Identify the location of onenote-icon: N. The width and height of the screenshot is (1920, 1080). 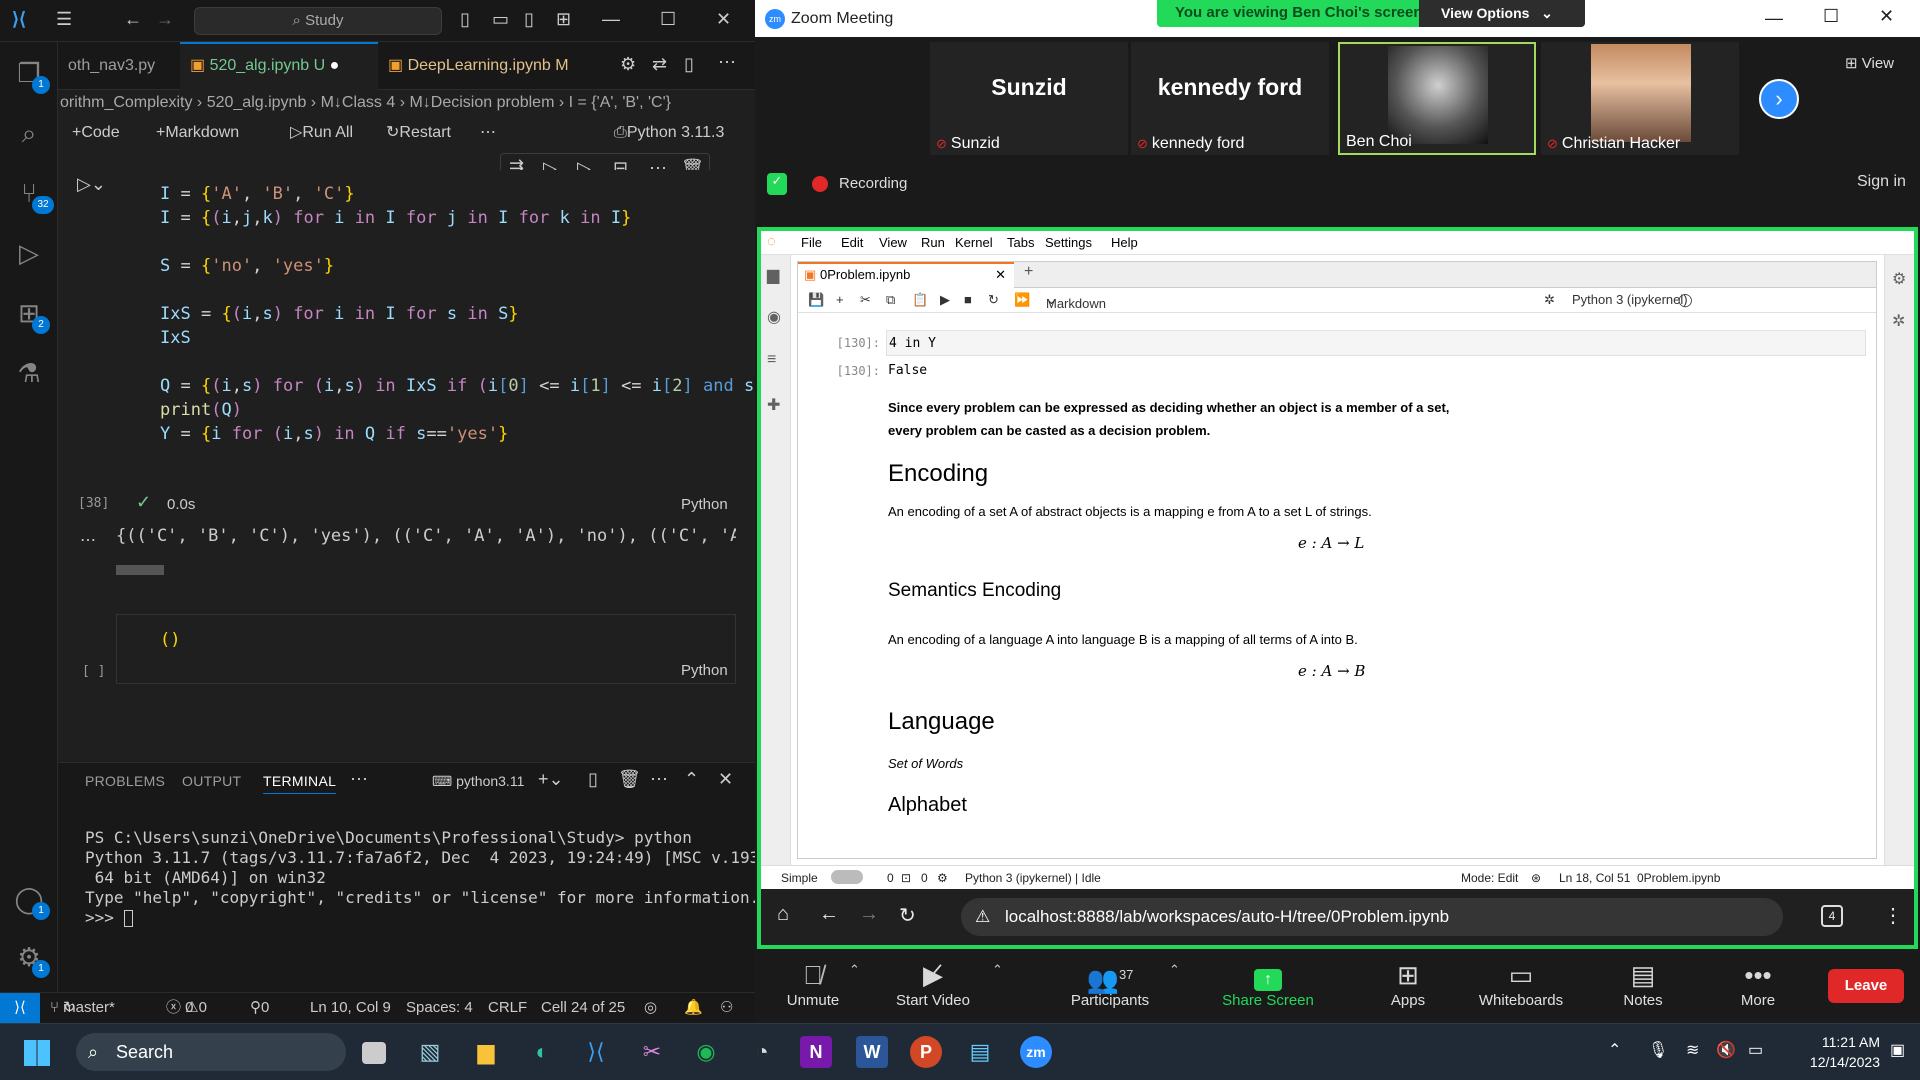
(816, 1052).